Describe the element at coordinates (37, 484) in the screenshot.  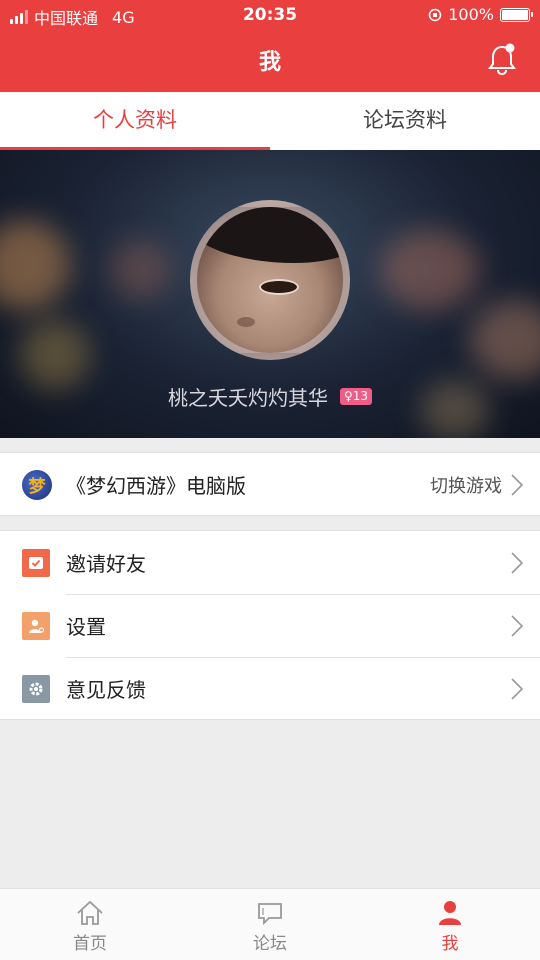
I see `game-logo-icon: 梦` at that location.